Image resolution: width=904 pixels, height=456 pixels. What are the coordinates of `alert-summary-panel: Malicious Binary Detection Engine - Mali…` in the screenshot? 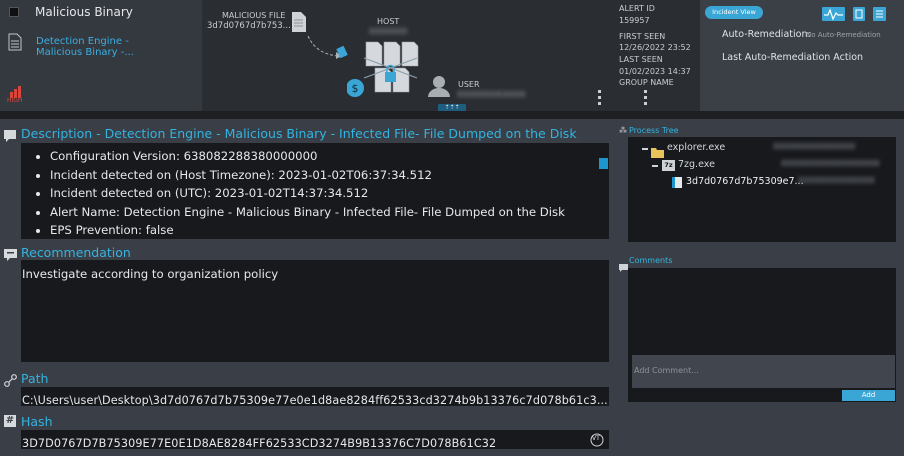 It's located at (101, 55).